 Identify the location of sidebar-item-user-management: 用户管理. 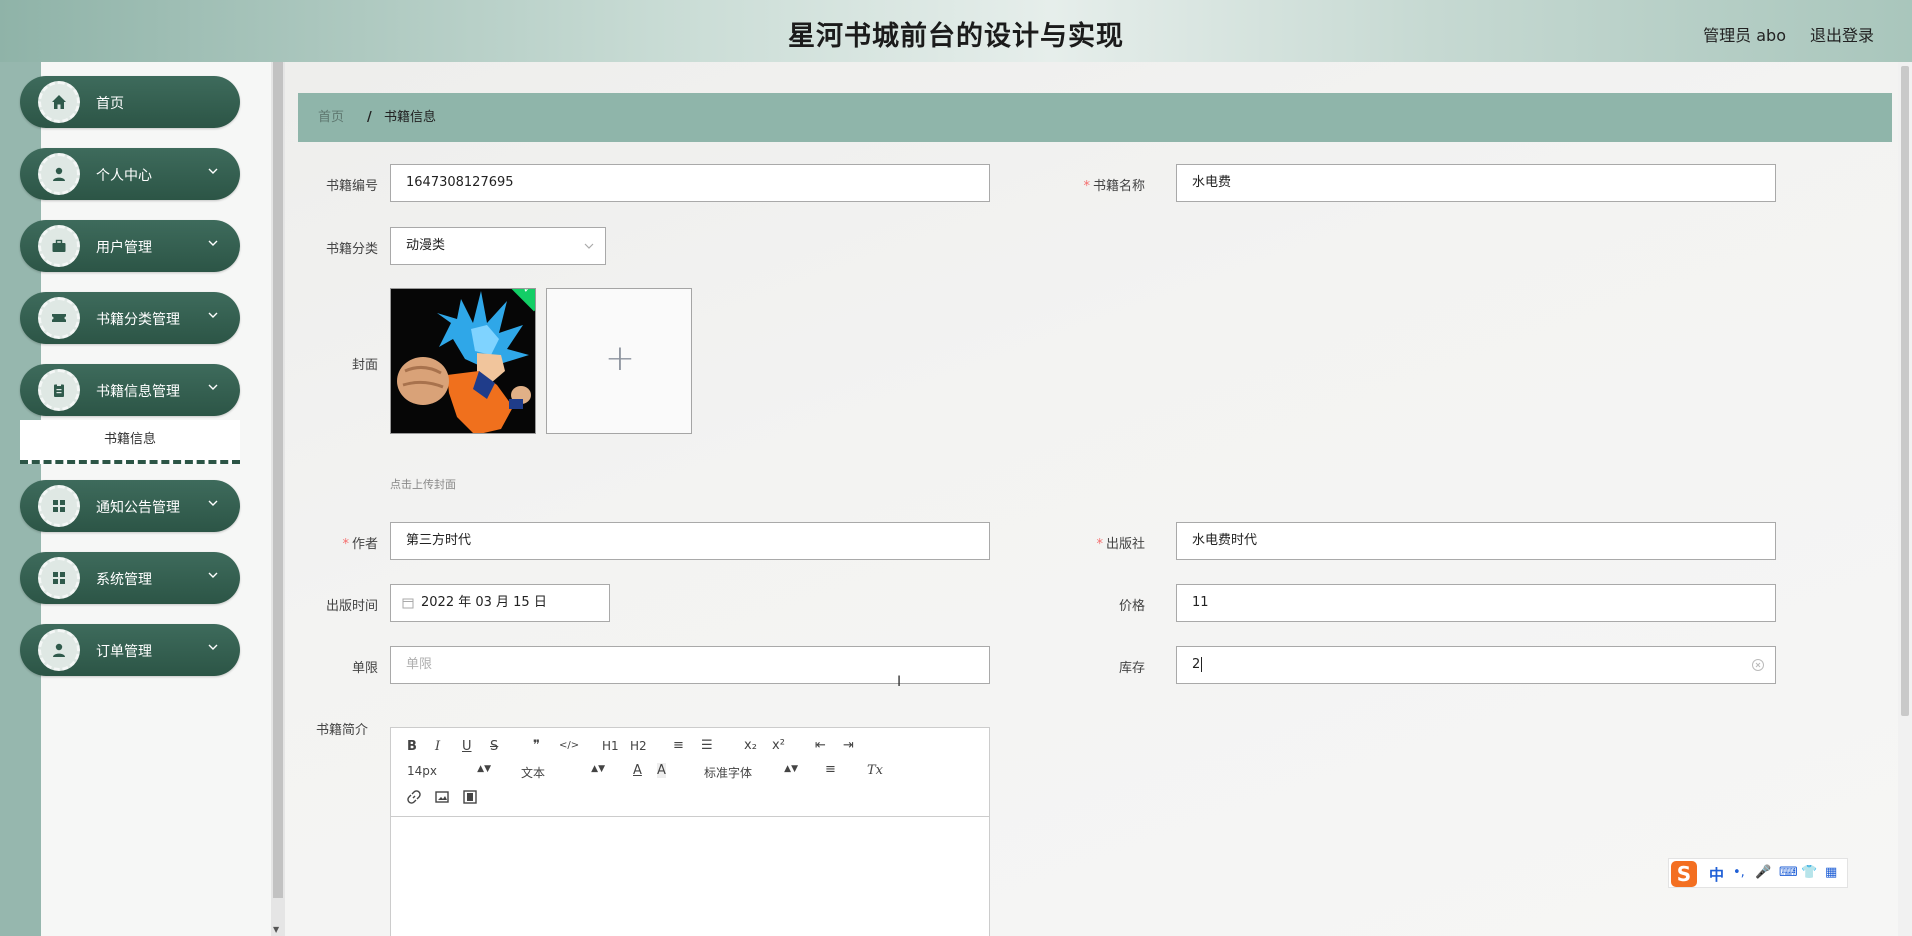
(130, 246).